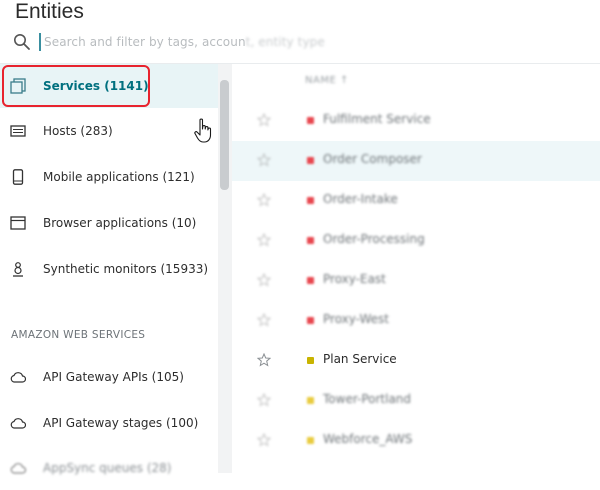 The height and width of the screenshot is (490, 600). What do you see at coordinates (416, 281) in the screenshot?
I see `table-row: Proxy-East` at bounding box center [416, 281].